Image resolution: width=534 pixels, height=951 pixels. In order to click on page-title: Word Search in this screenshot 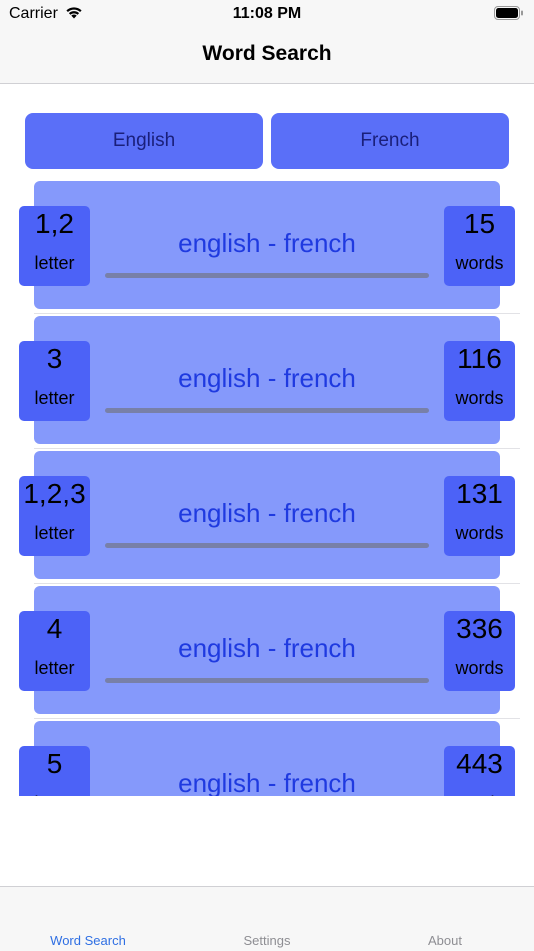, I will do `click(267, 53)`.